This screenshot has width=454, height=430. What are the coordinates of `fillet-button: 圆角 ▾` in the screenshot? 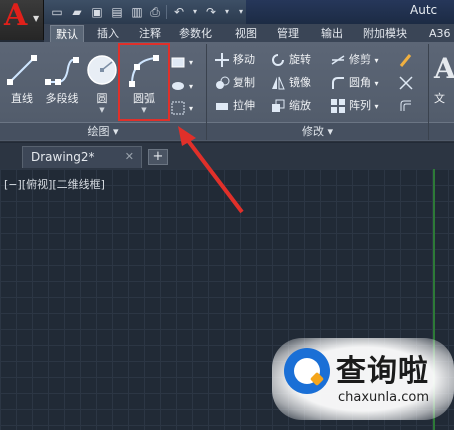 It's located at (354, 83).